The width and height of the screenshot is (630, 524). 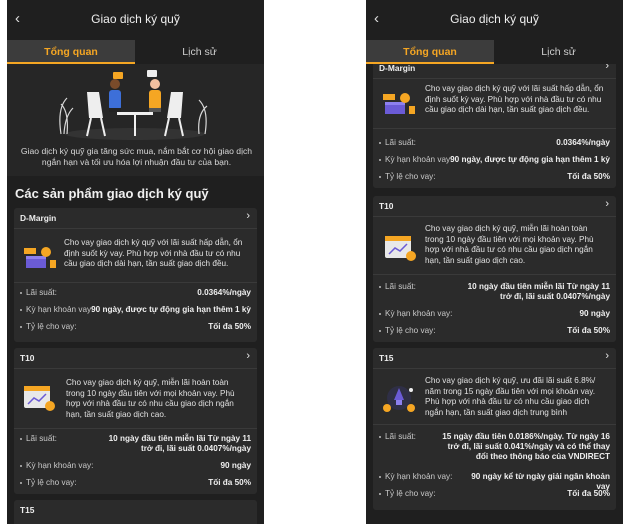 What do you see at coordinates (135, 512) in the screenshot?
I see `product-card-t15: T15` at bounding box center [135, 512].